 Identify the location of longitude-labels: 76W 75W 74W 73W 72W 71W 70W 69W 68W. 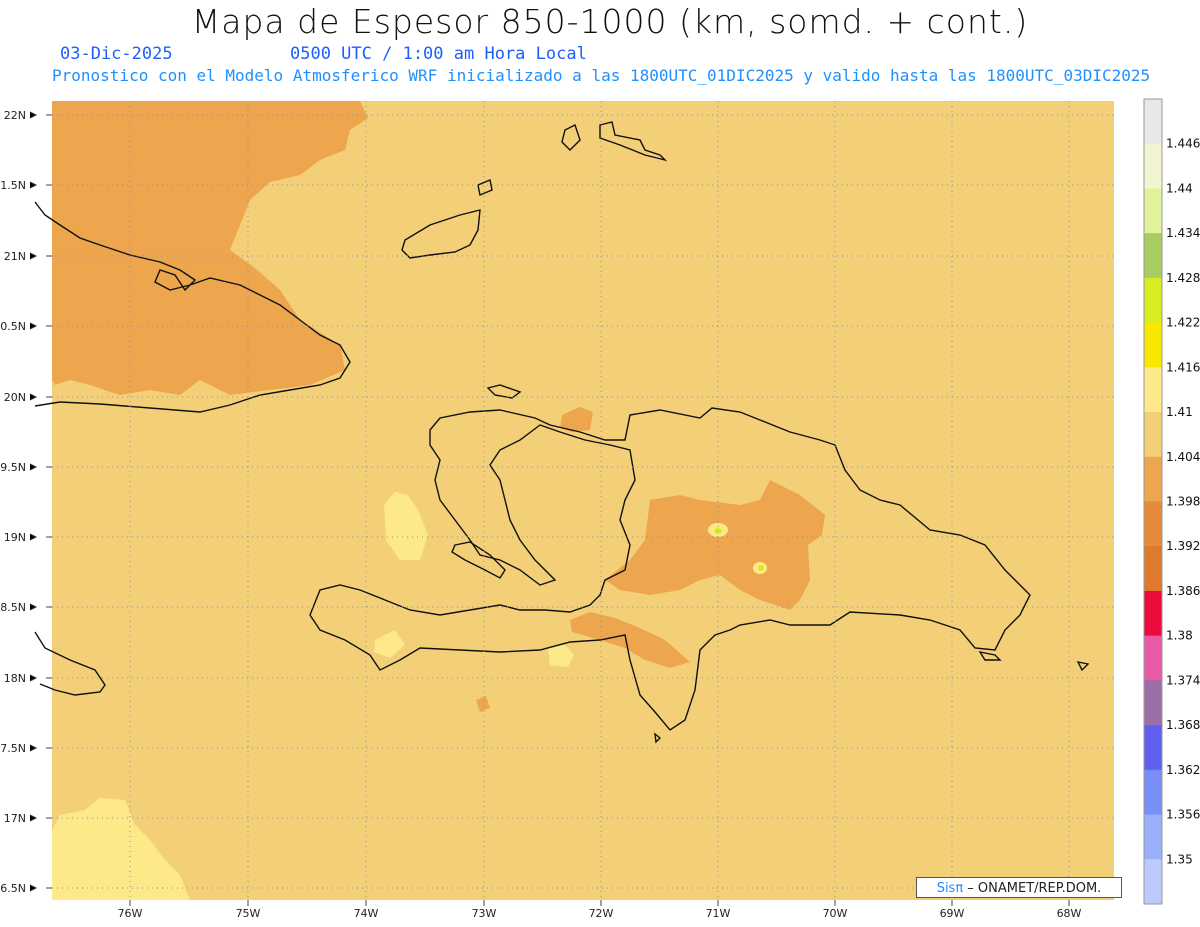
(600, 913).